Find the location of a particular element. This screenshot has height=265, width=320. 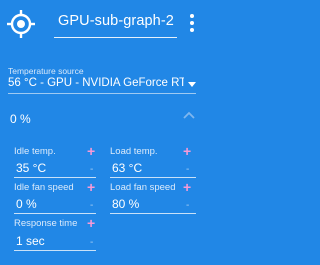

load-temp-label: Load temp. is located at coordinates (134, 151).